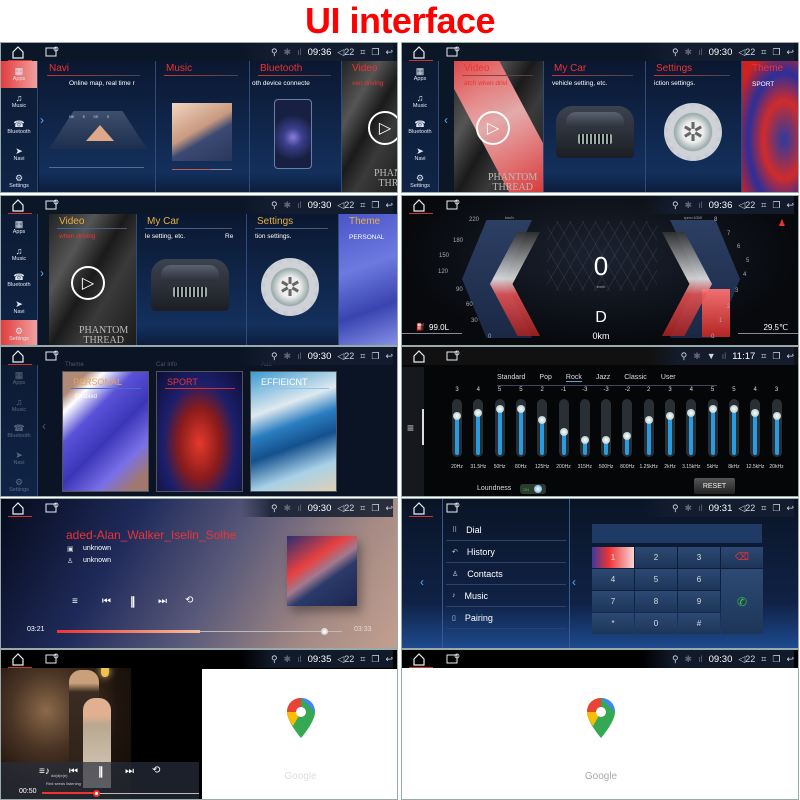 The image size is (800, 800). Describe the element at coordinates (162, 601) in the screenshot. I see `next-icon: ⏭` at that location.